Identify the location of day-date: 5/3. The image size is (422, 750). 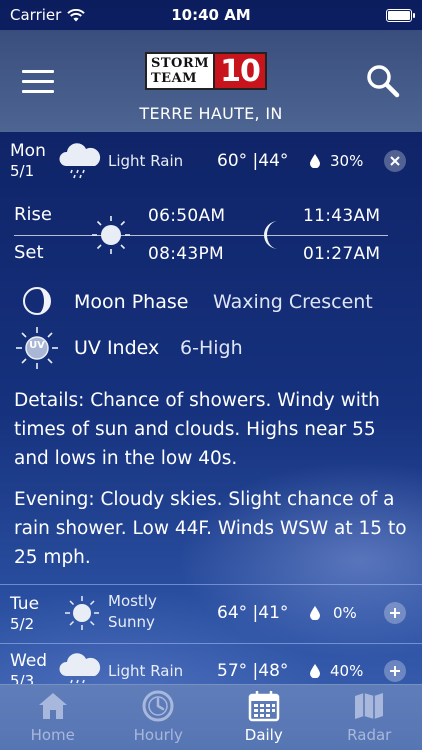
(22, 678).